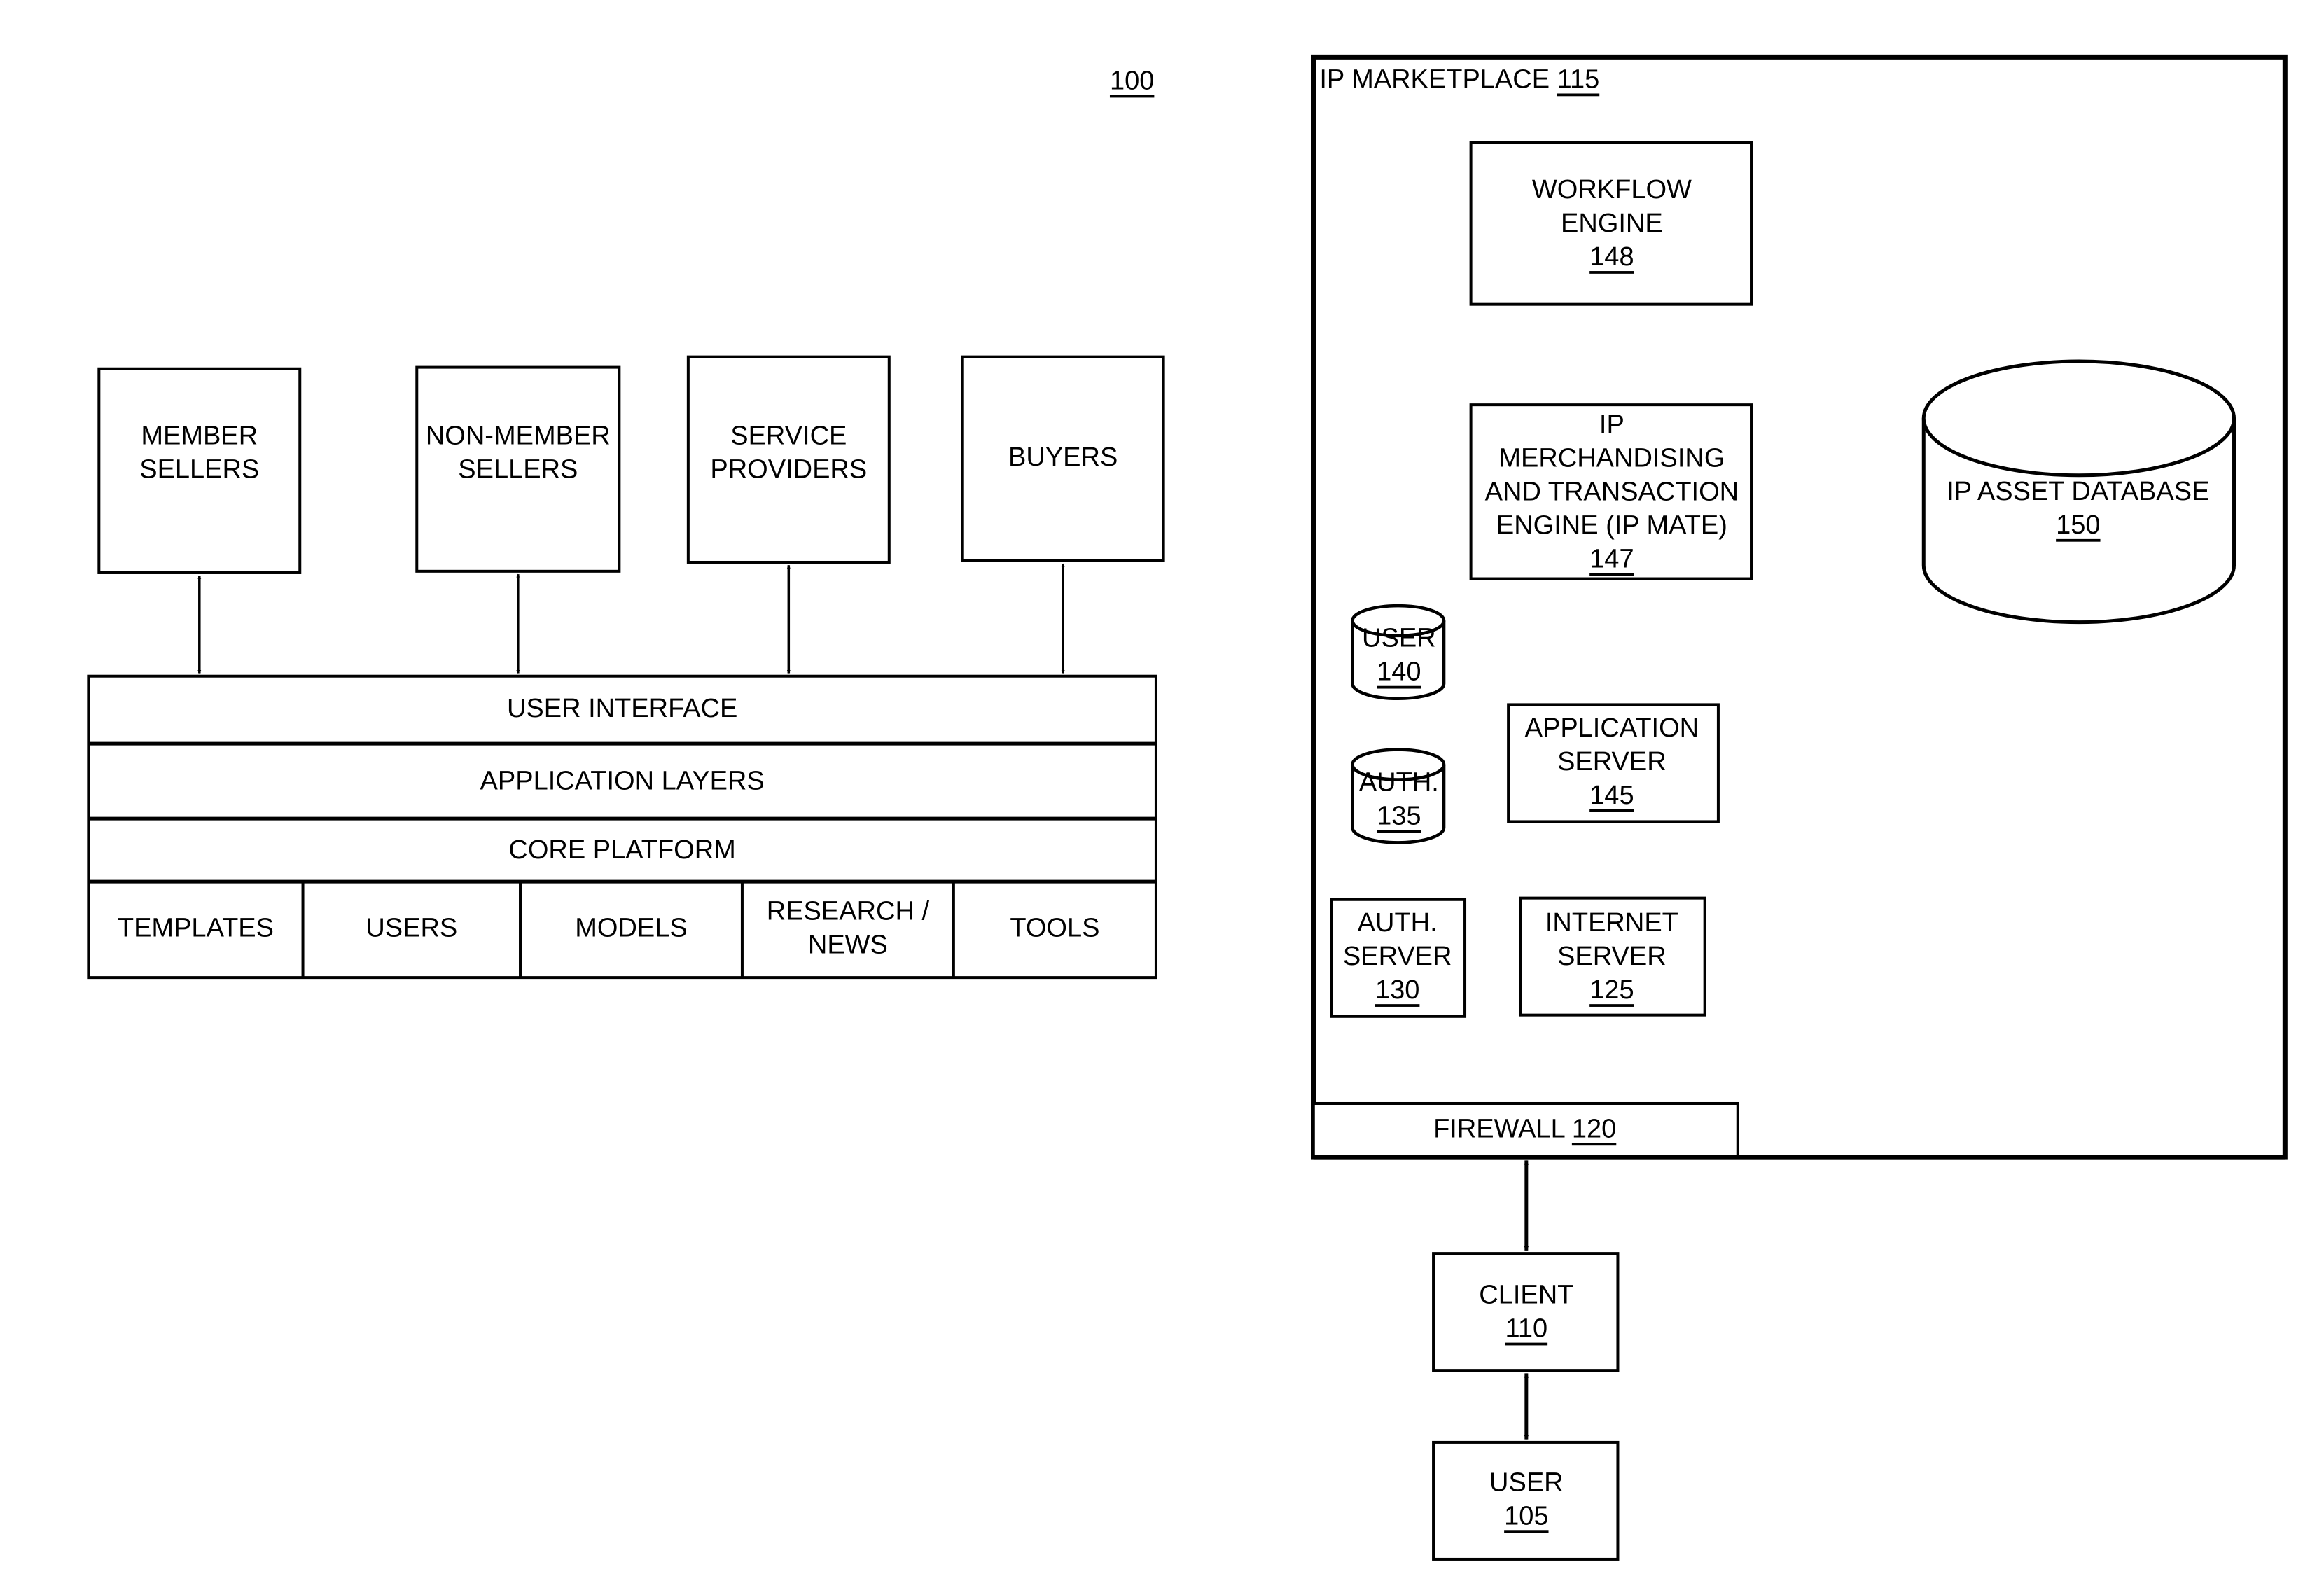 This screenshot has width=2324, height=1574. I want to click on module-research-news-label: RESEARCH /, so click(848, 911).